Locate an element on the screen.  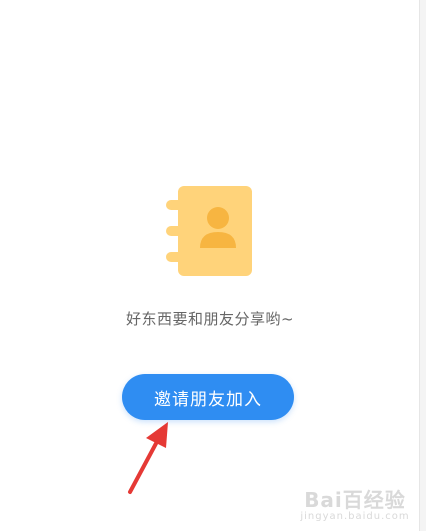
contact-book-icon is located at coordinates (209, 231).